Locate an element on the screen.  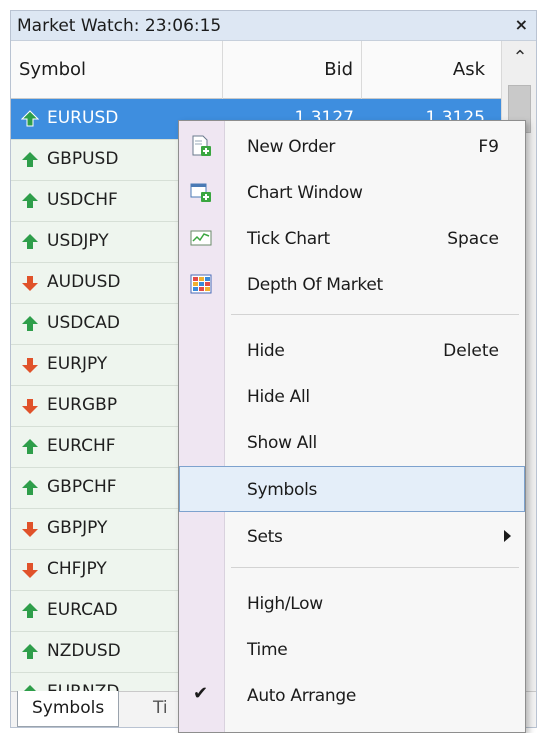
checkmark-icon: ✔ is located at coordinates (201, 693).